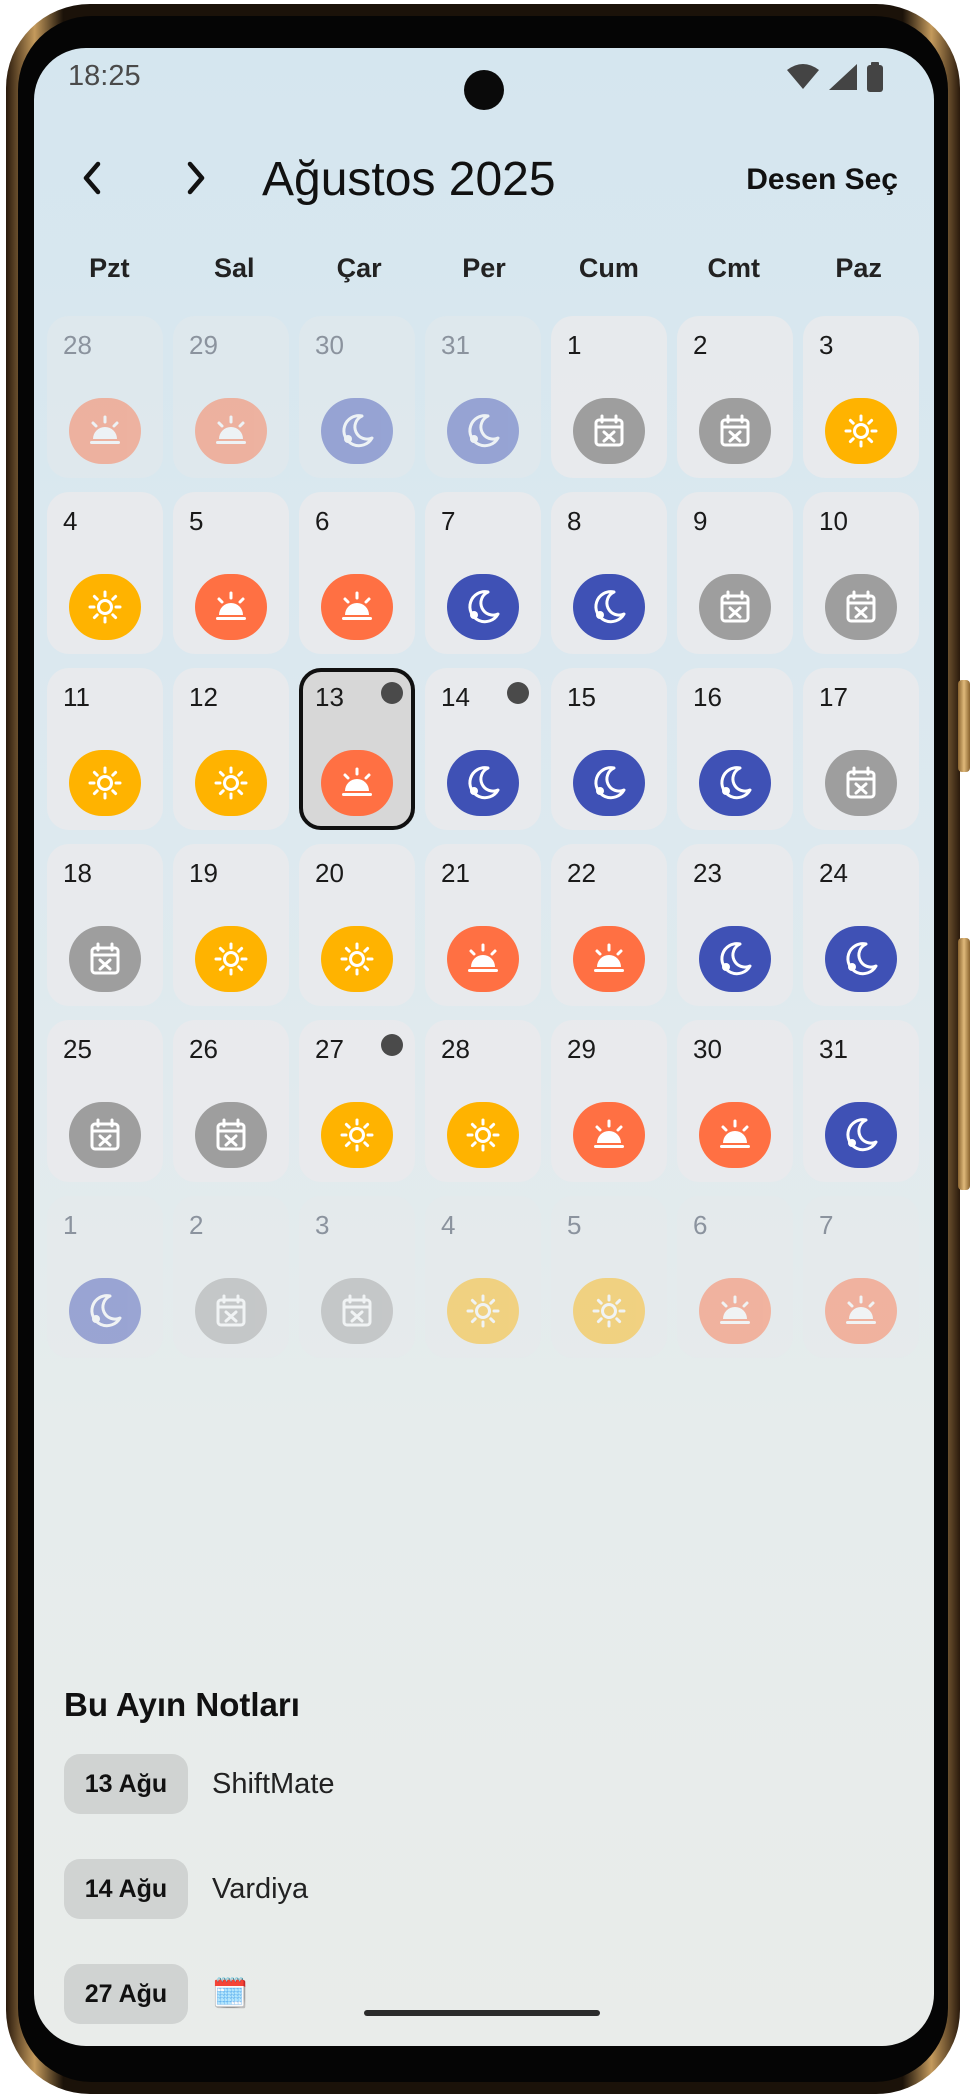  Describe the element at coordinates (735, 925) in the screenshot. I see `day-cell: 23` at that location.